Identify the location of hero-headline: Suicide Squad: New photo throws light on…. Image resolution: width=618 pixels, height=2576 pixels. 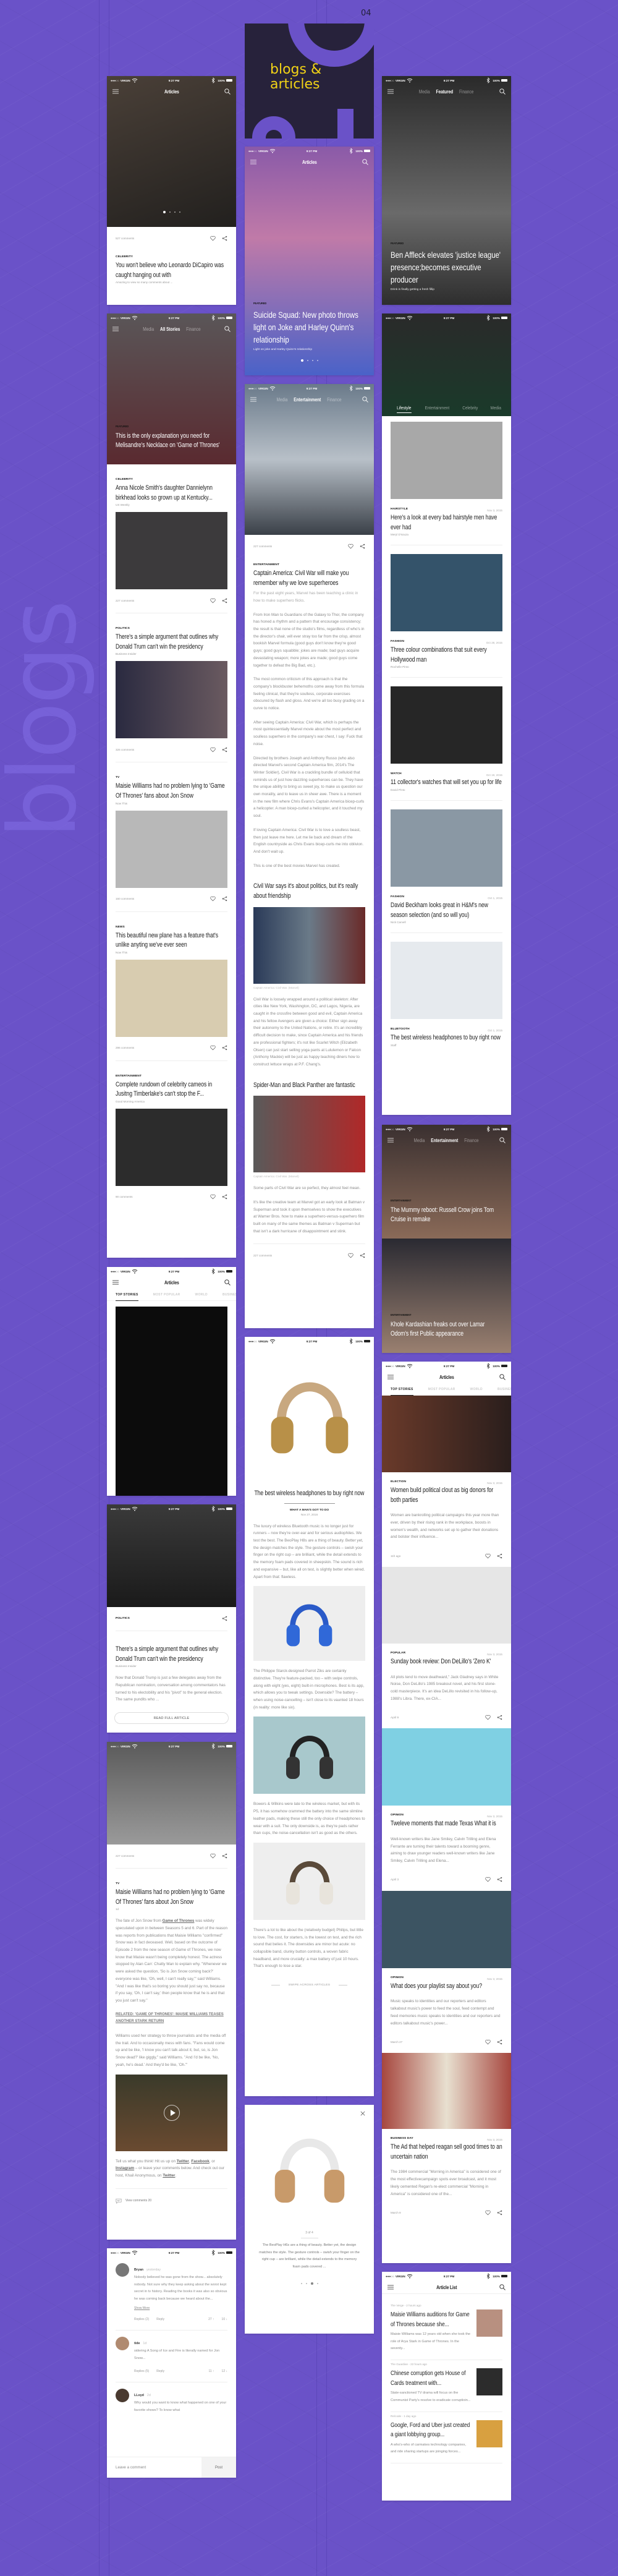
(309, 327).